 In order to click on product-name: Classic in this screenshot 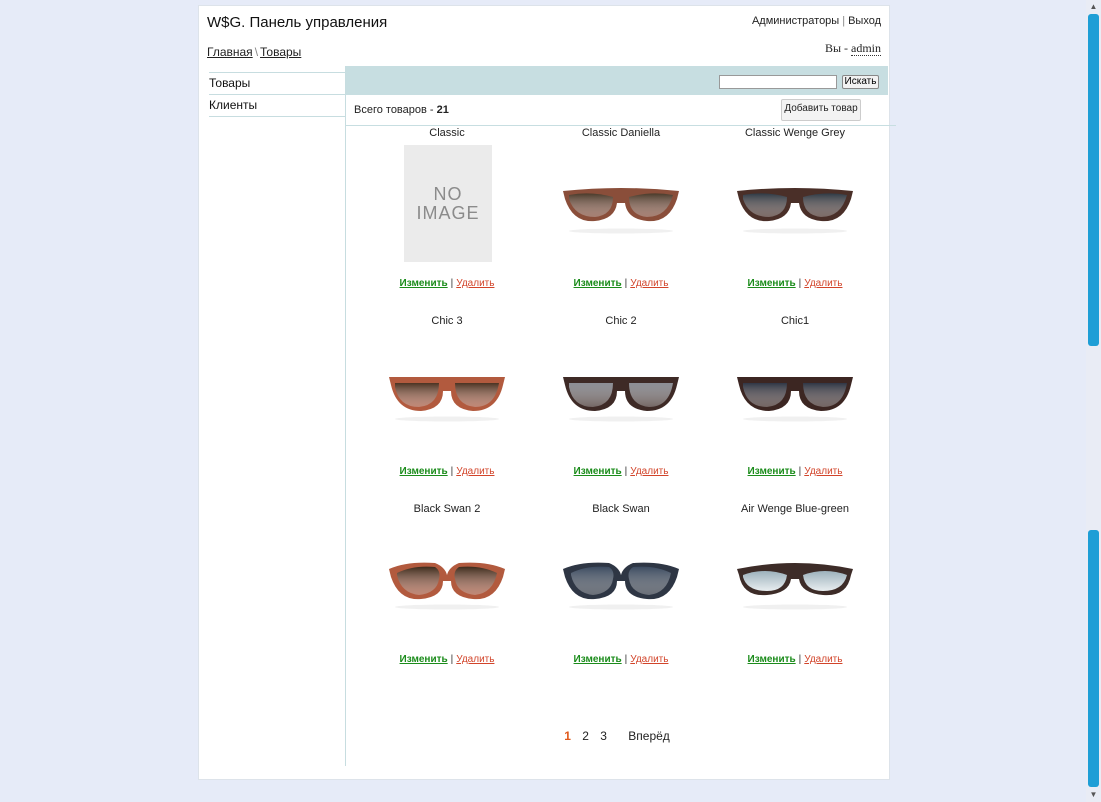, I will do `click(447, 133)`.